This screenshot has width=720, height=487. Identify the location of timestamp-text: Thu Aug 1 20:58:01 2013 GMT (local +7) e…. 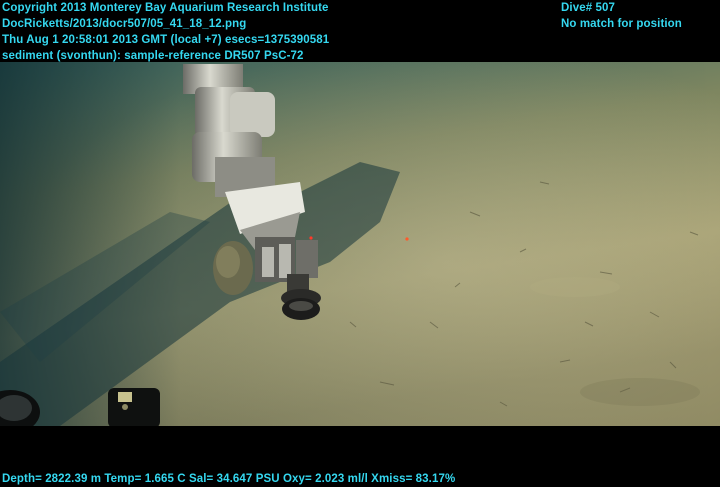
(166, 40).